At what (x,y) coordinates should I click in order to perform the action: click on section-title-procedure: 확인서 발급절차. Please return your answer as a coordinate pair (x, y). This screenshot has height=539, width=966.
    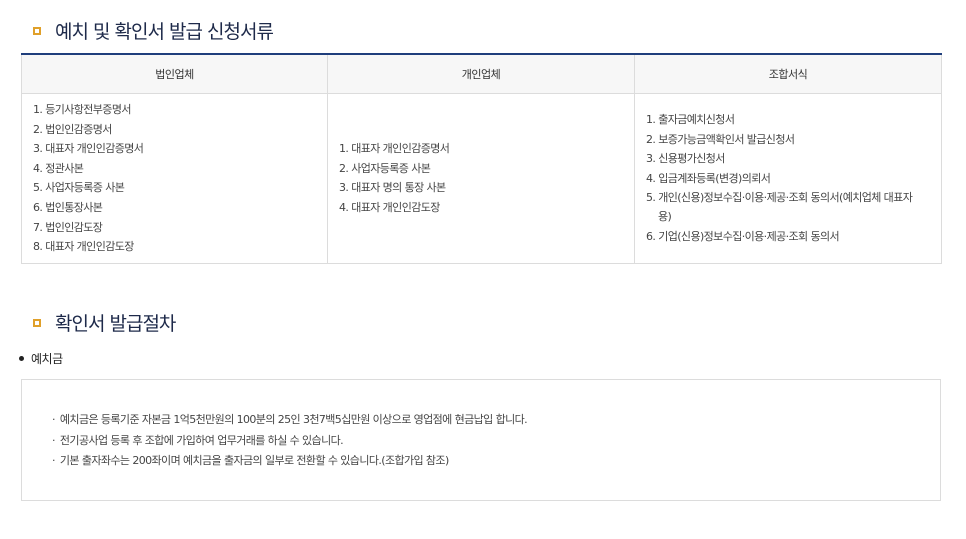
    Looking at the image, I should click on (104, 322).